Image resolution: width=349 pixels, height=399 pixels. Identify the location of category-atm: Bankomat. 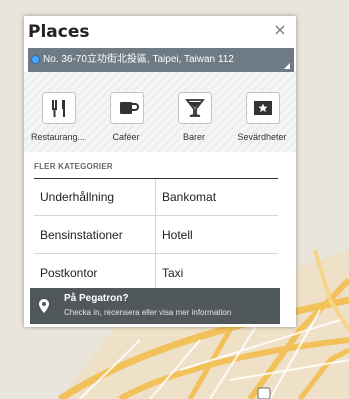
(189, 197).